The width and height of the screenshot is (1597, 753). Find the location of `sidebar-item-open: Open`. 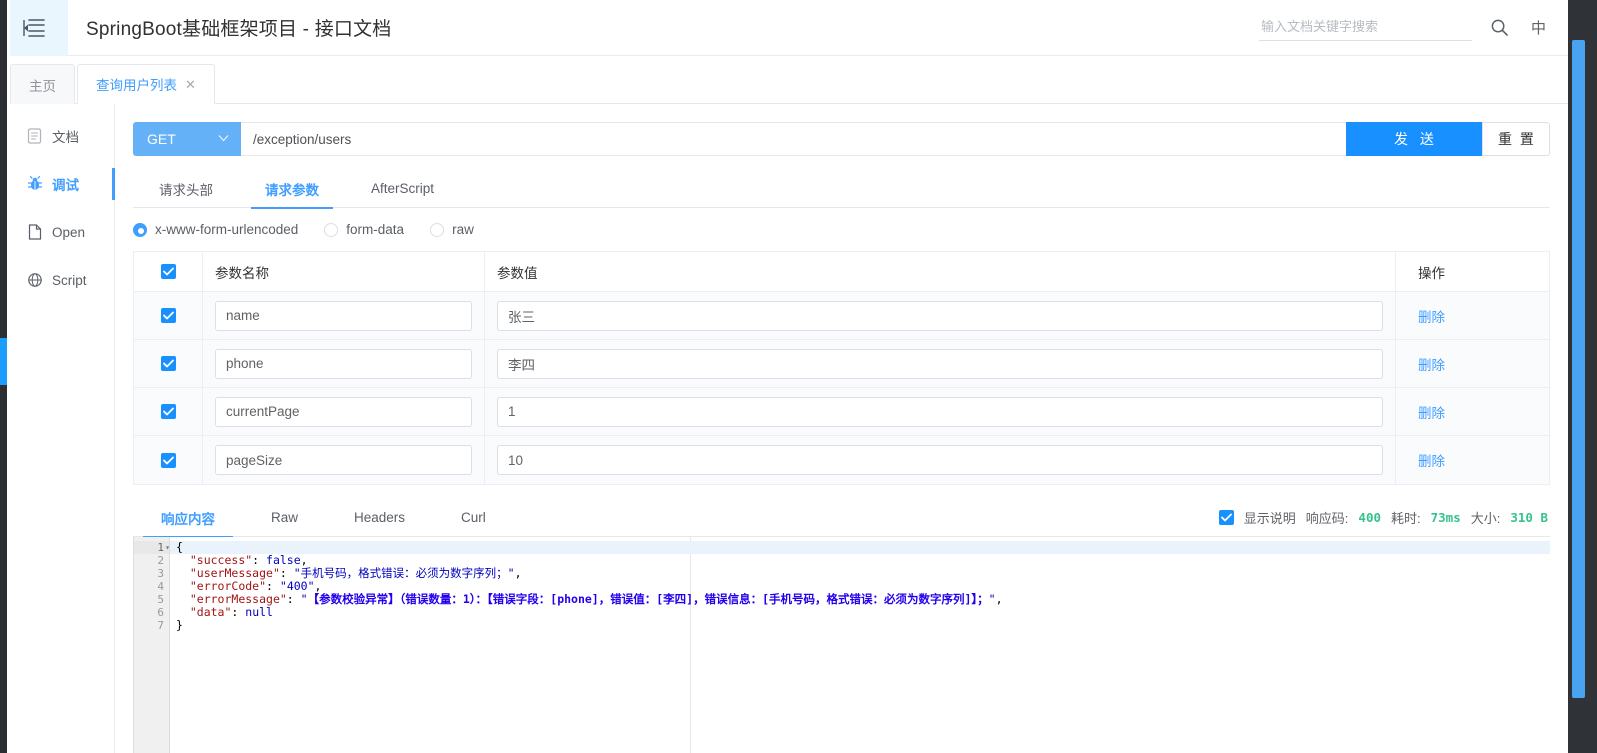

sidebar-item-open: Open is located at coordinates (57, 232).